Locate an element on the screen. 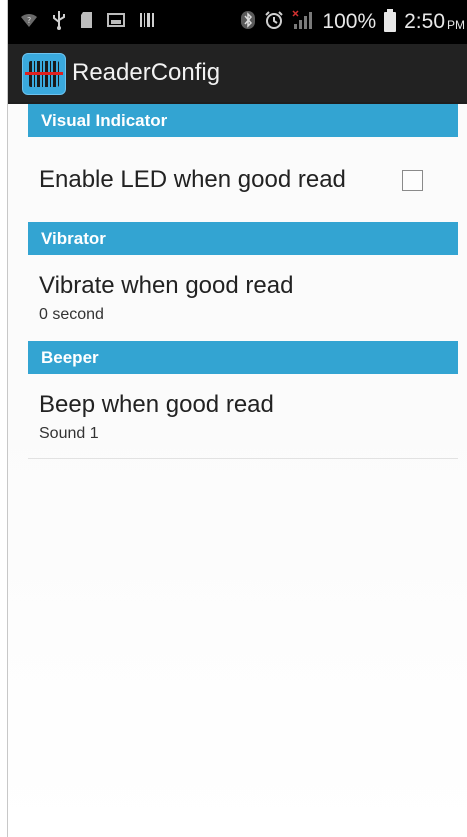 Image resolution: width=467 pixels, height=837 pixels. screenshot-icon is located at coordinates (116, 22).